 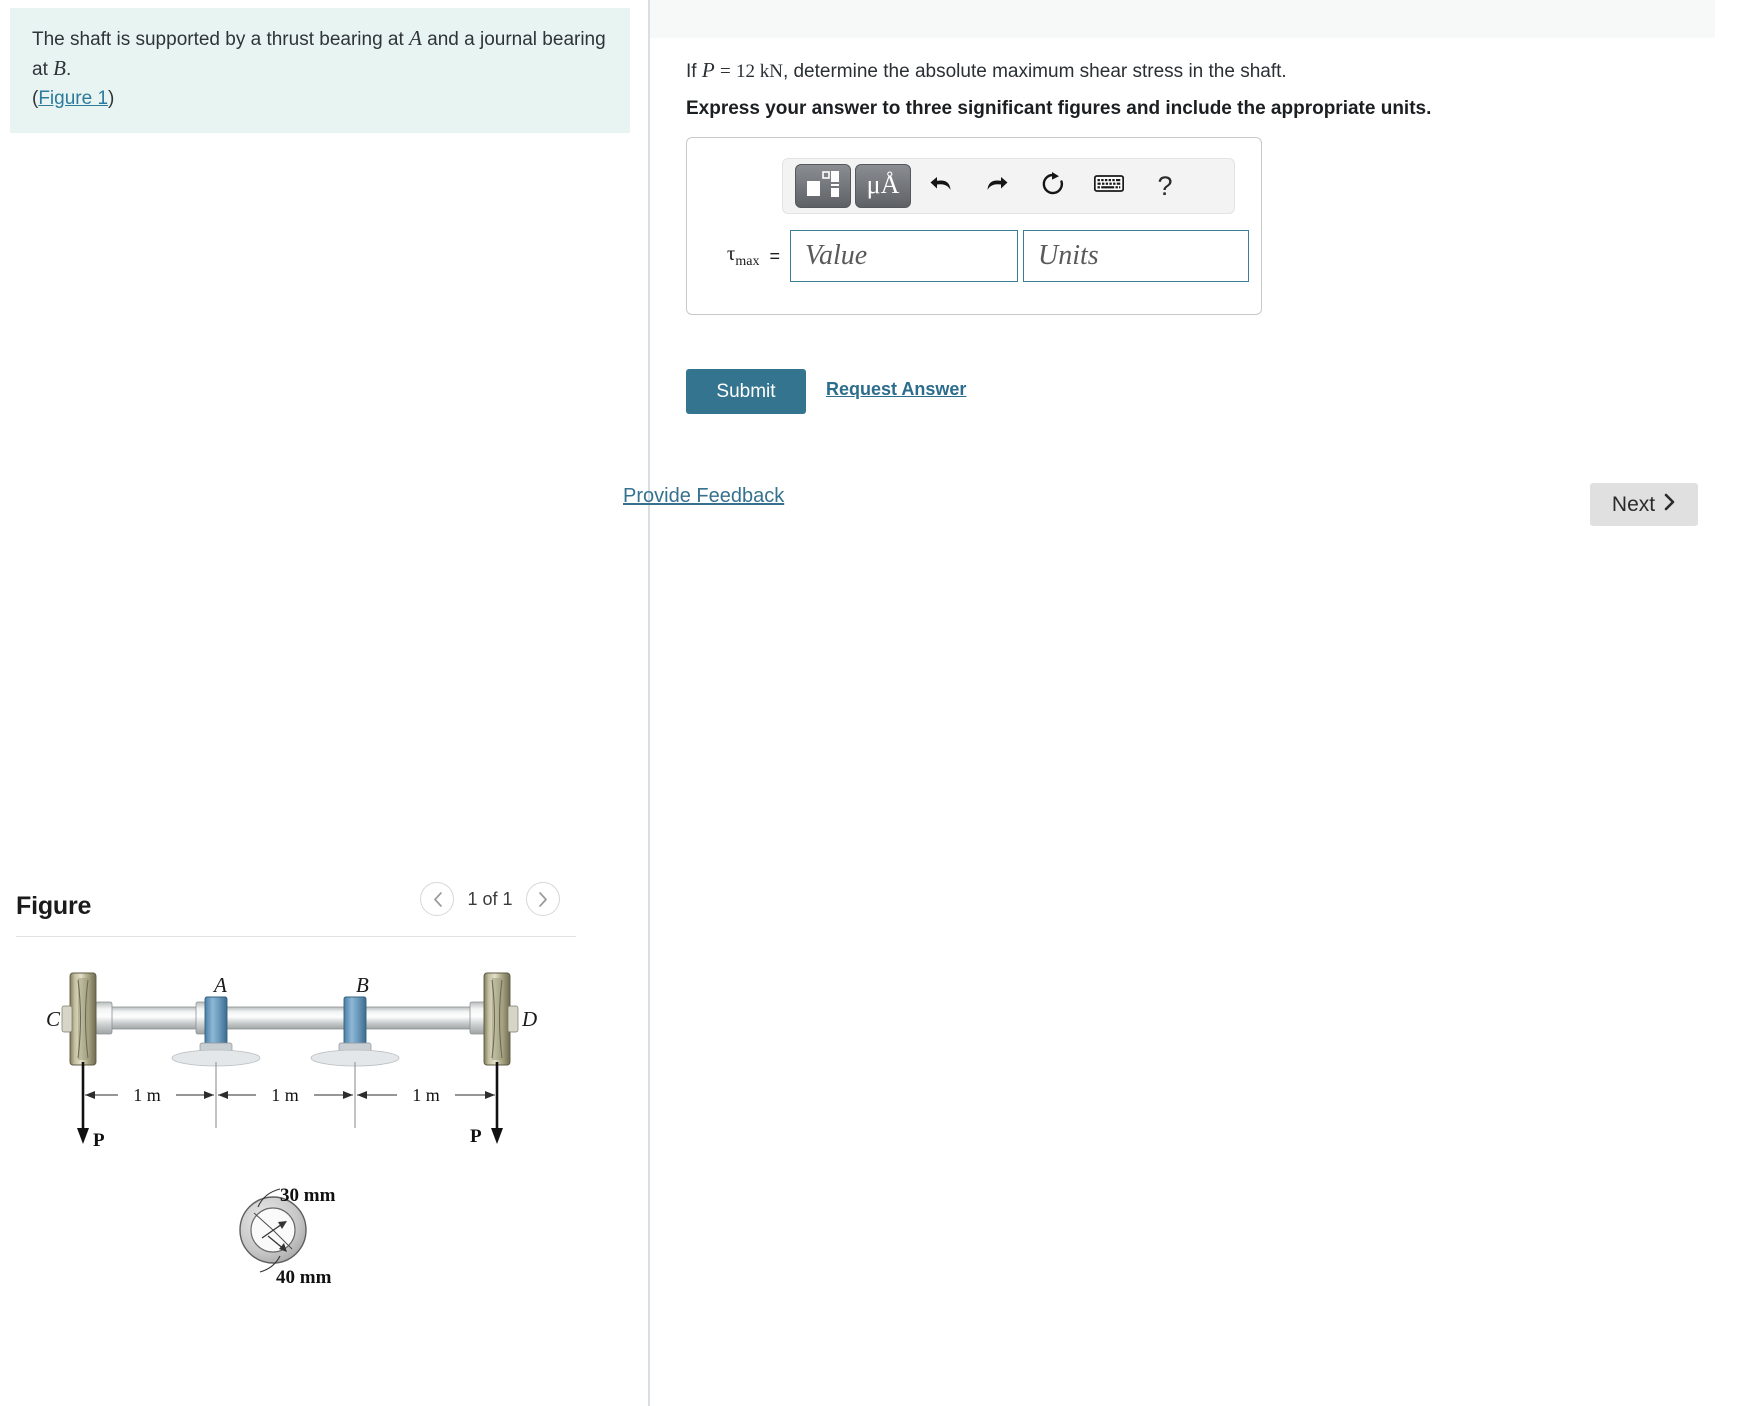 I want to click on provide-feedback-link: Provide Feedback, so click(x=703, y=496).